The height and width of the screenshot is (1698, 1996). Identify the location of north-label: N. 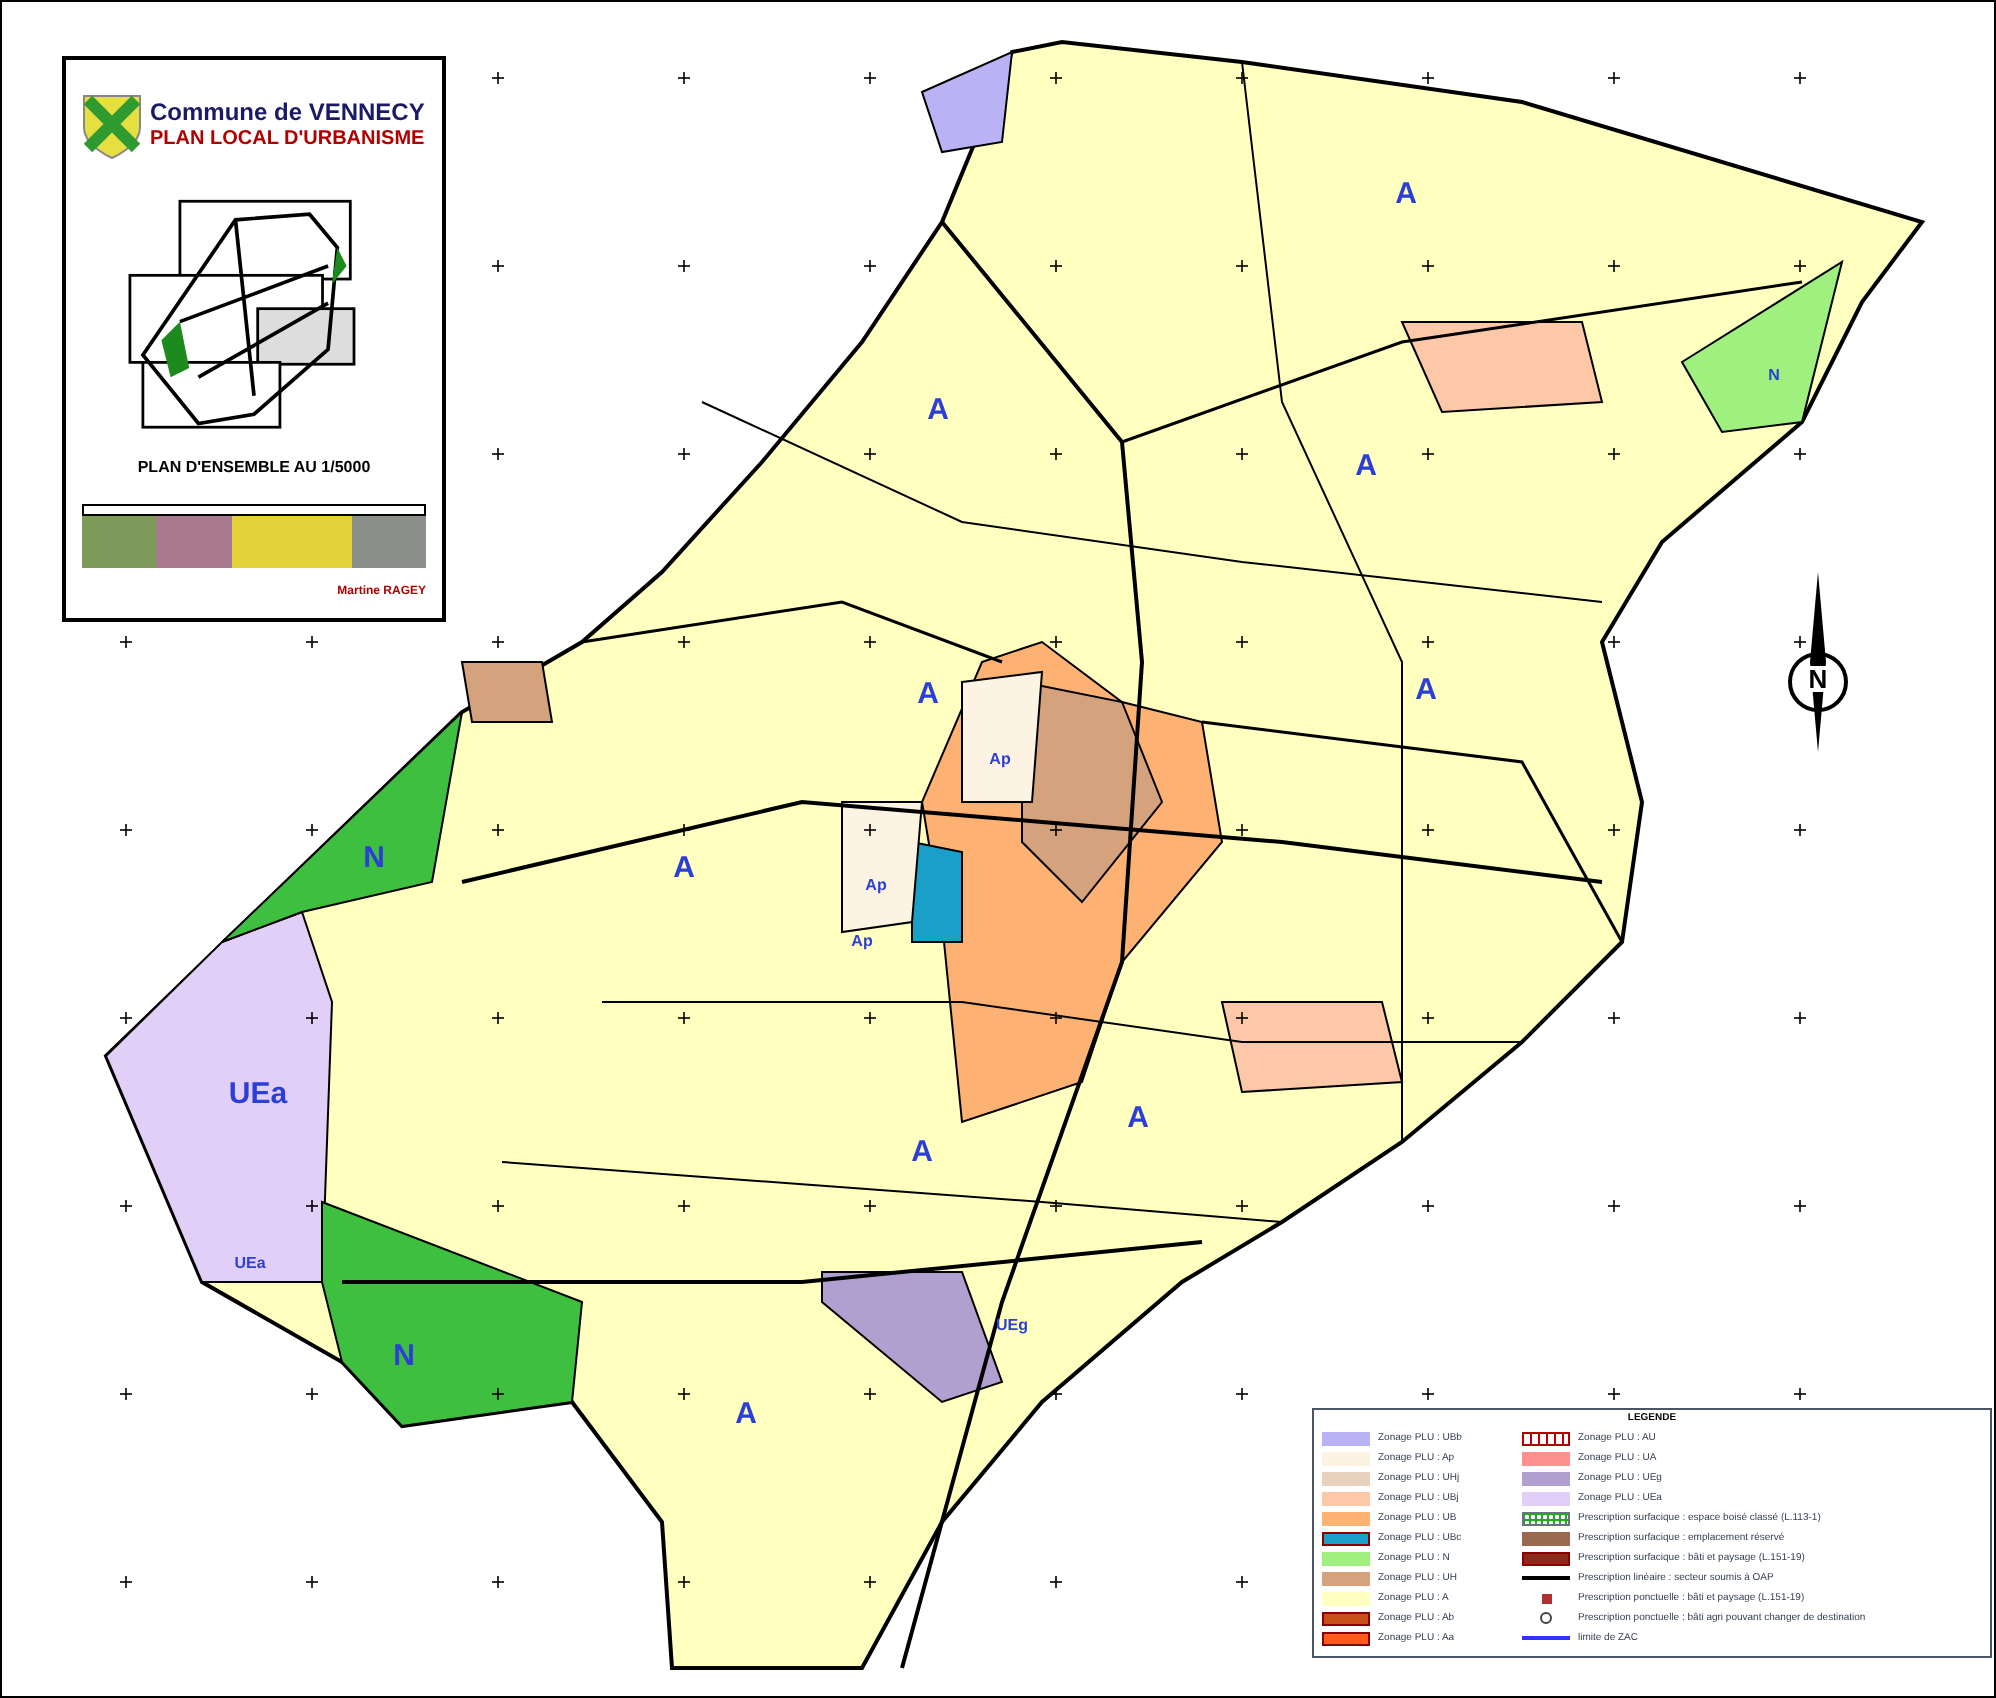
(1818, 679).